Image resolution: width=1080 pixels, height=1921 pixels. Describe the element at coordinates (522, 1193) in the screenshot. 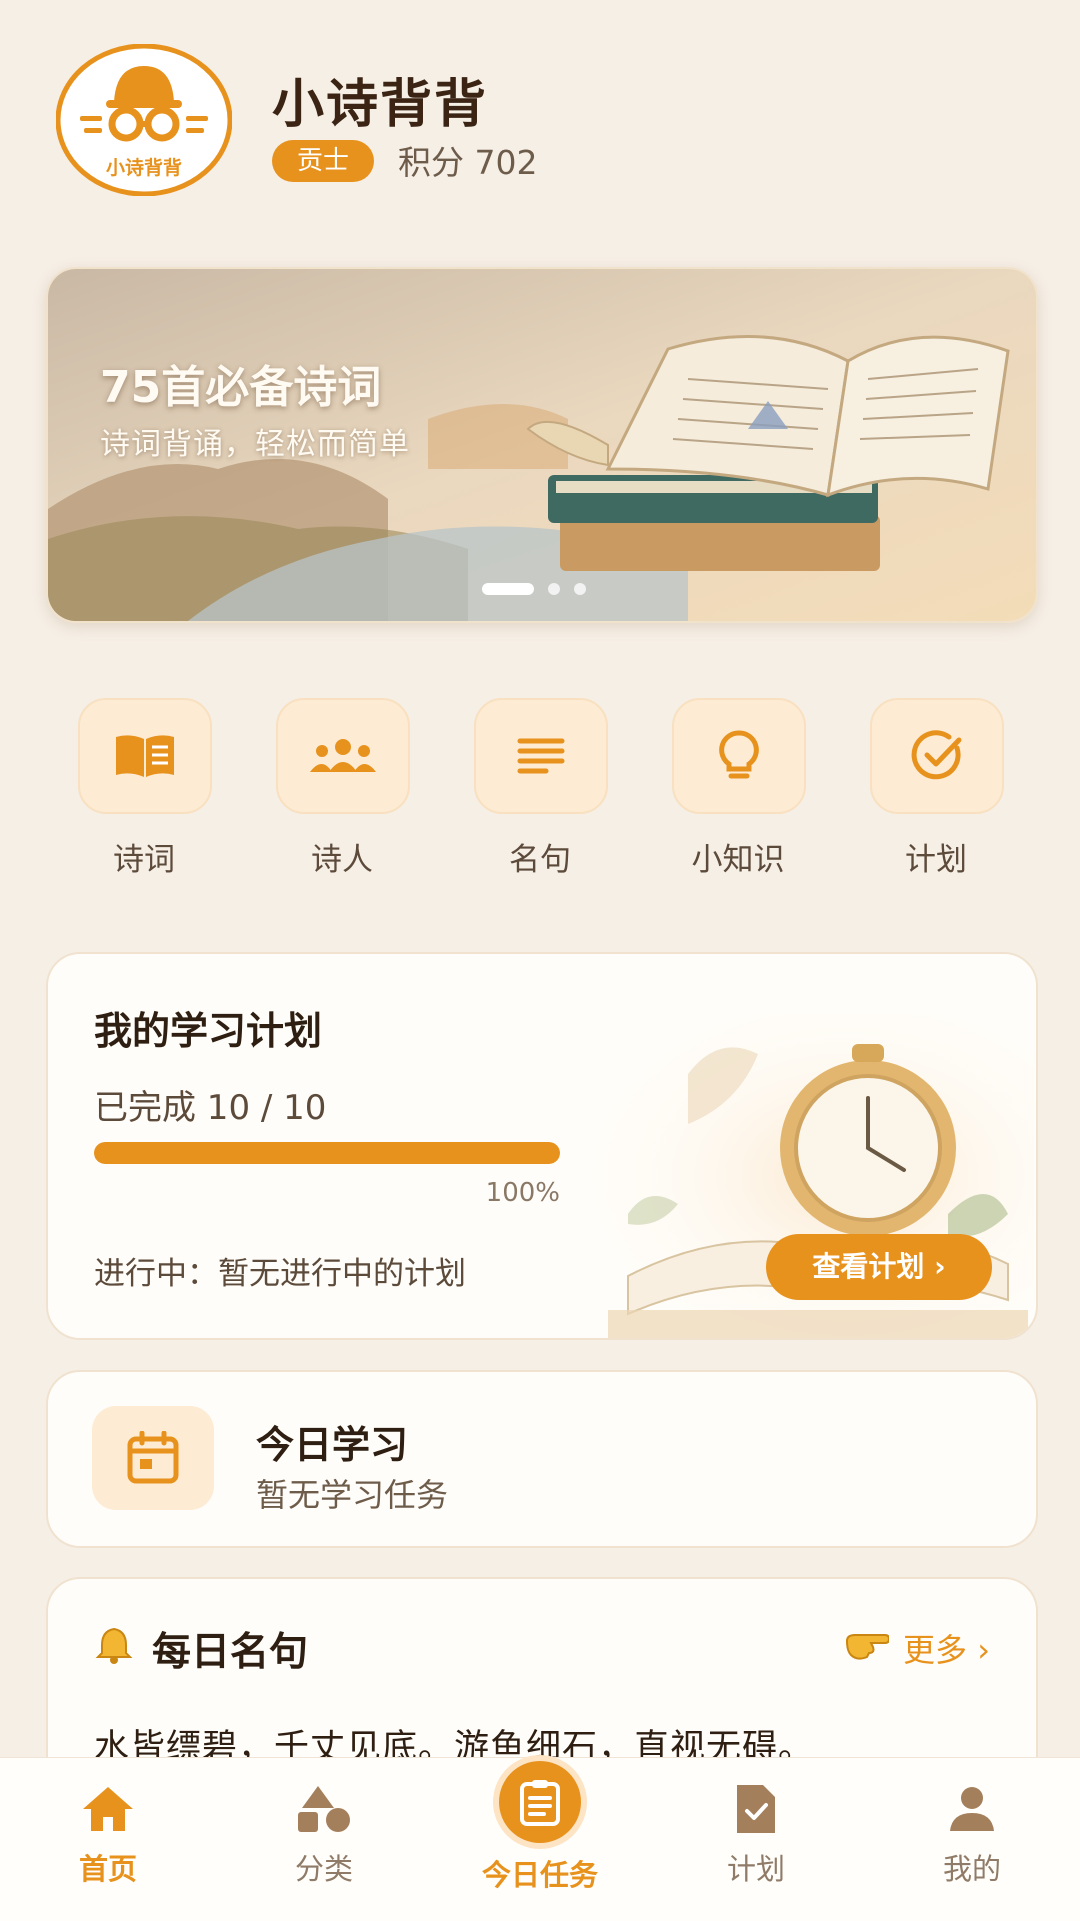

I see `plan-progress-percent: 100%` at that location.